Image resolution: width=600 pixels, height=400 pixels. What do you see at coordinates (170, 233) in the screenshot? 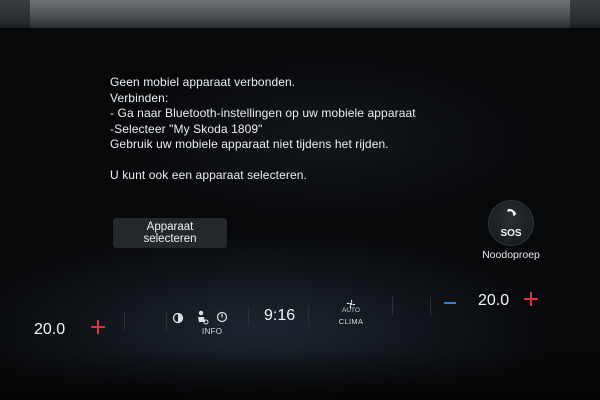
I see `select-device-button: Apparaat selecteren` at bounding box center [170, 233].